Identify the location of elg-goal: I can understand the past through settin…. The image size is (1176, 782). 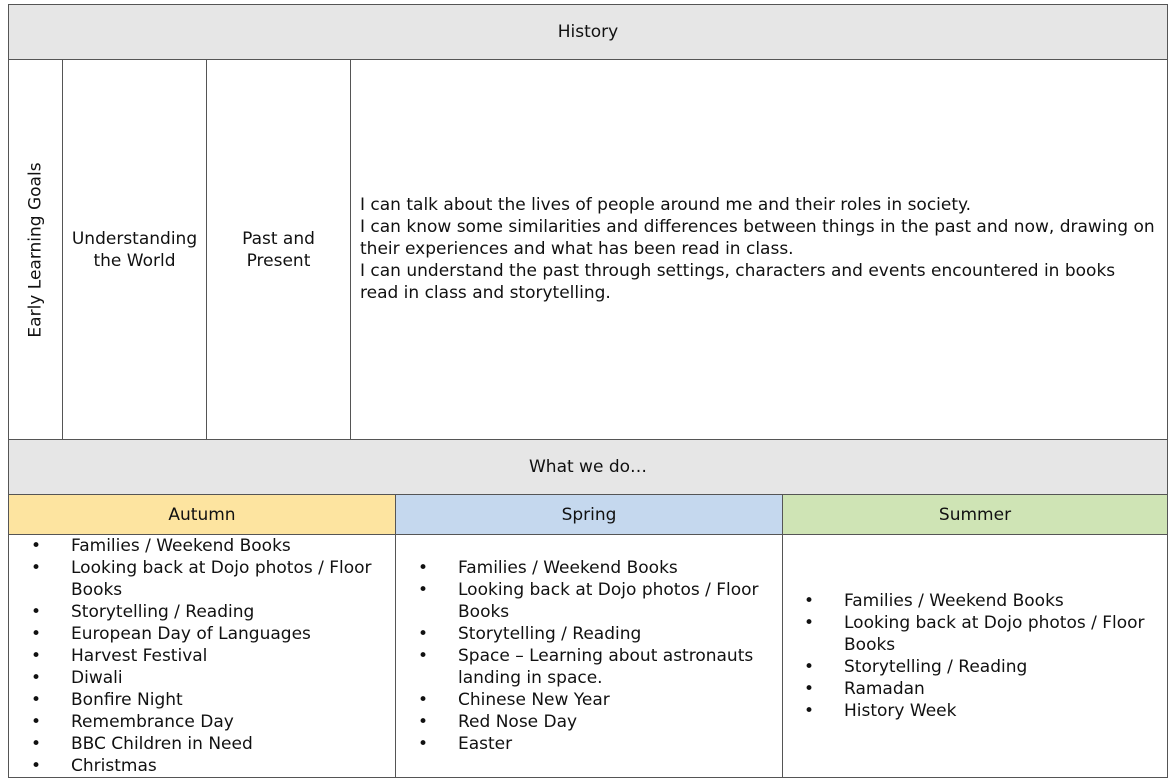
(738, 282).